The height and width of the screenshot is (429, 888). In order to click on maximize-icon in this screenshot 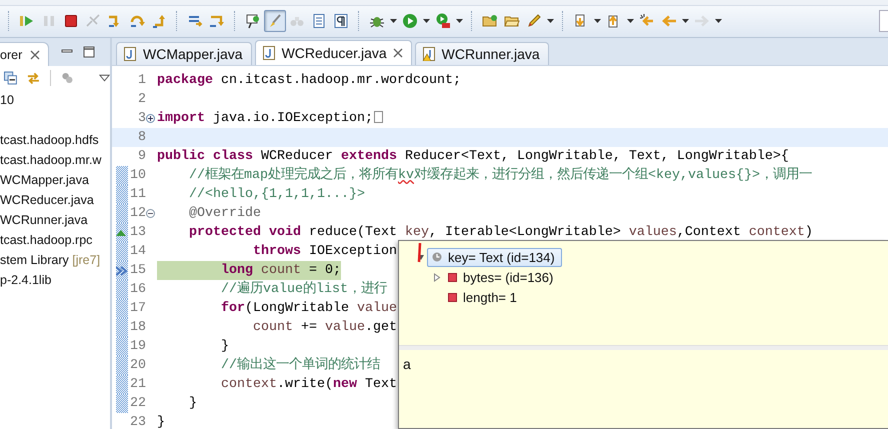, I will do `click(89, 52)`.